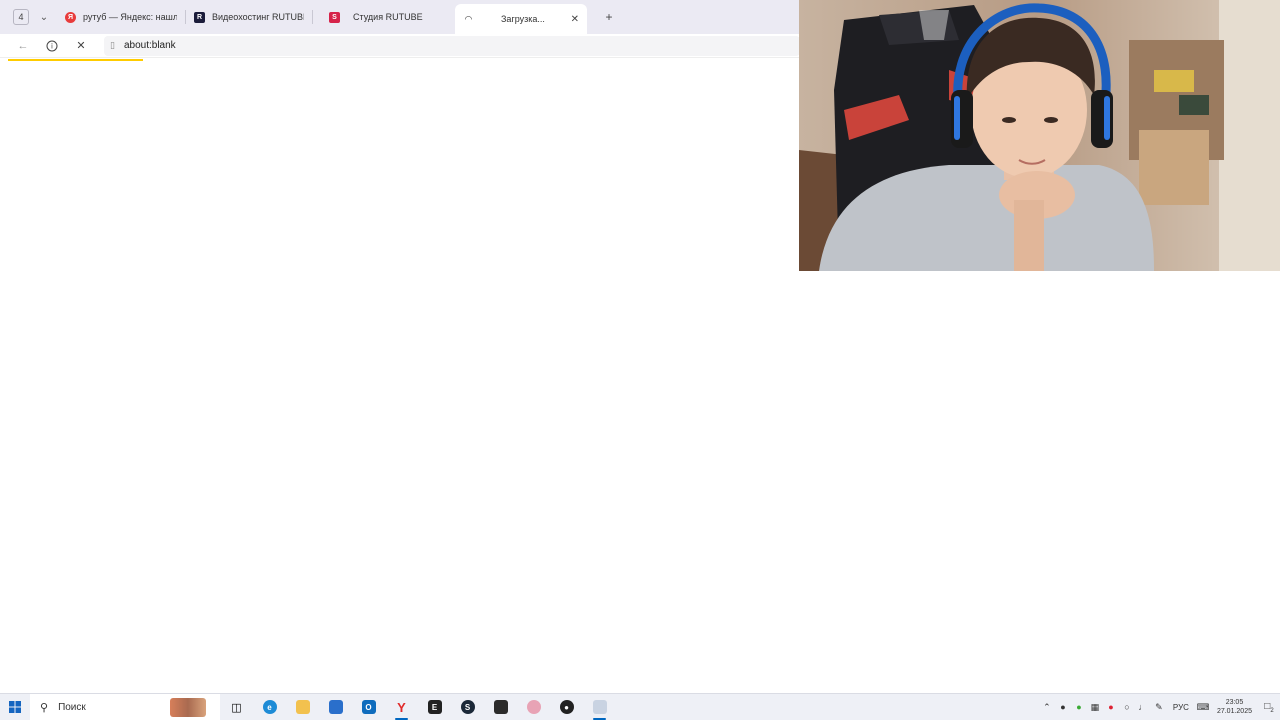 The height and width of the screenshot is (720, 1280). I want to click on tab-label: Студия RUTUBE, so click(388, 17).